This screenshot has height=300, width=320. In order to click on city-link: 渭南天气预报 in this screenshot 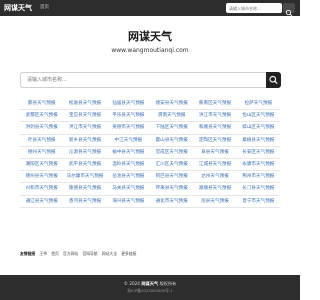, I will do `click(171, 115)`.